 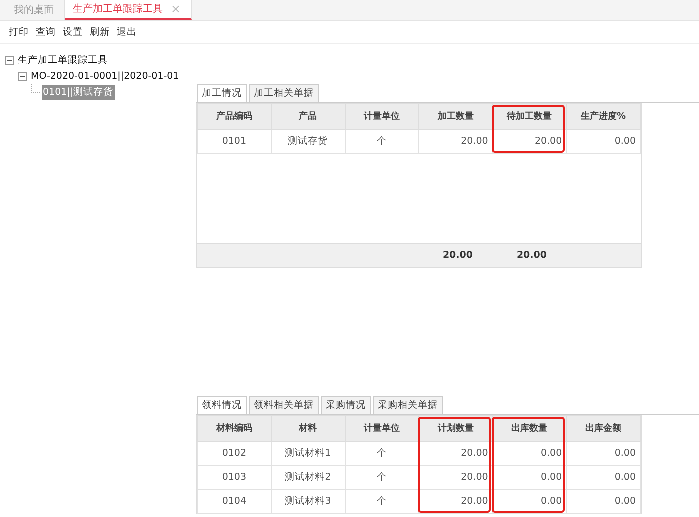 I want to click on document-tab: 生产加工单跟踪工具 ×, so click(x=128, y=10).